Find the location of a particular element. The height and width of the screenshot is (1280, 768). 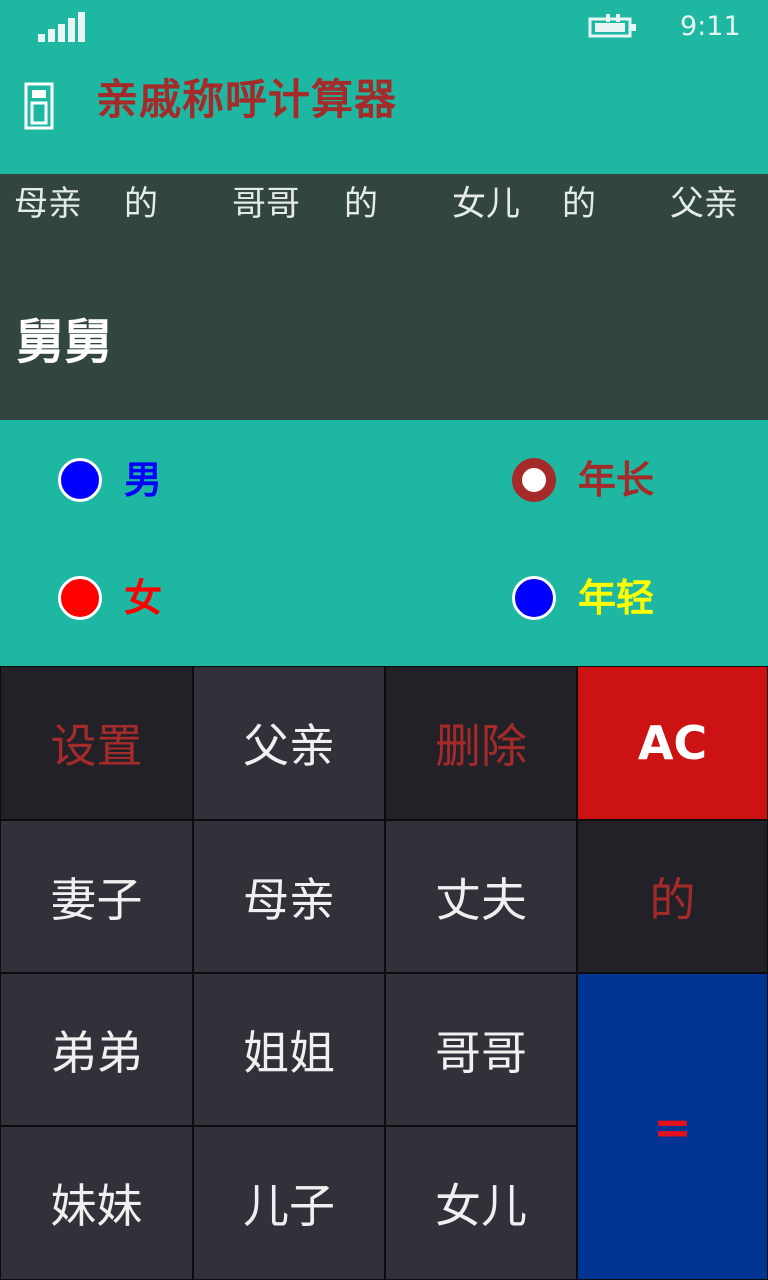

expression-term: 女儿 is located at coordinates (486, 204).